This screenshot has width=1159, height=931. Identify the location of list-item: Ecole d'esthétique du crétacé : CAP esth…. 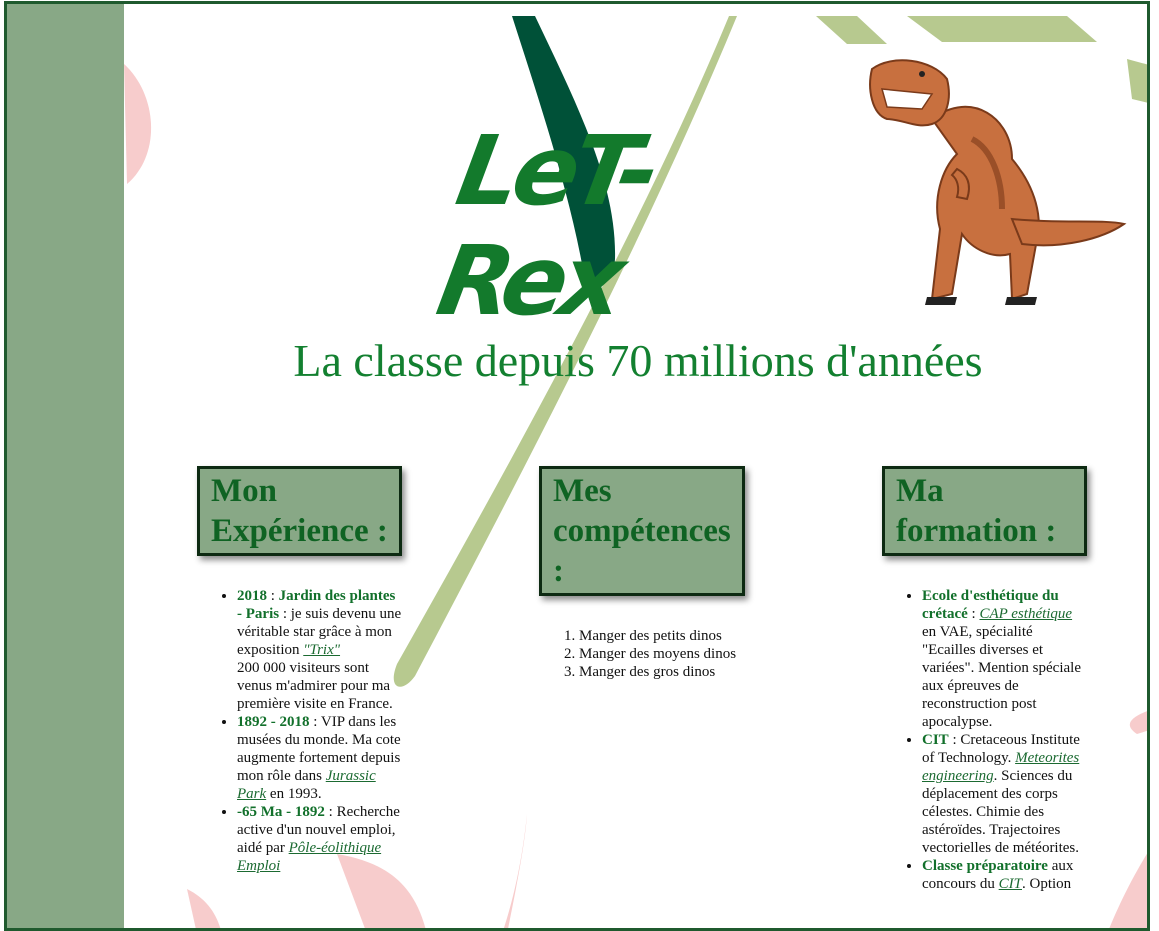
(1004, 659).